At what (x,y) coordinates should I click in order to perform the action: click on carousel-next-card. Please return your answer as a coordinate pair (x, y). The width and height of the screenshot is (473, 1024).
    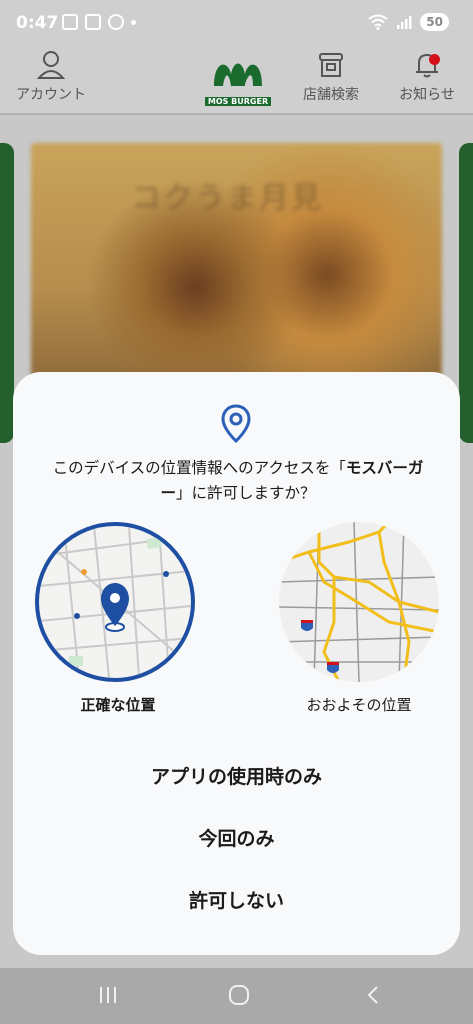
    Looking at the image, I should click on (466, 293).